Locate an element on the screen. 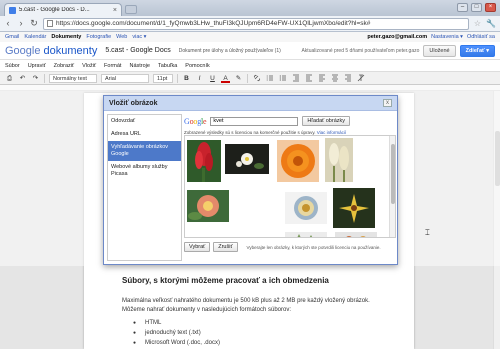 Image resolution: width=500 pixels, height=349 pixels. source-upload: Odovzdať is located at coordinates (144, 121).